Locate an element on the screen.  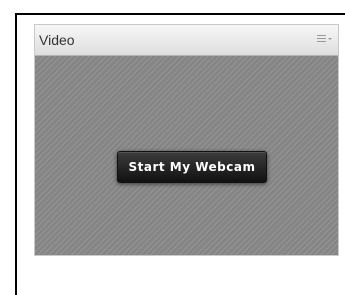
menu-lines-chevron-icon is located at coordinates (325, 39).